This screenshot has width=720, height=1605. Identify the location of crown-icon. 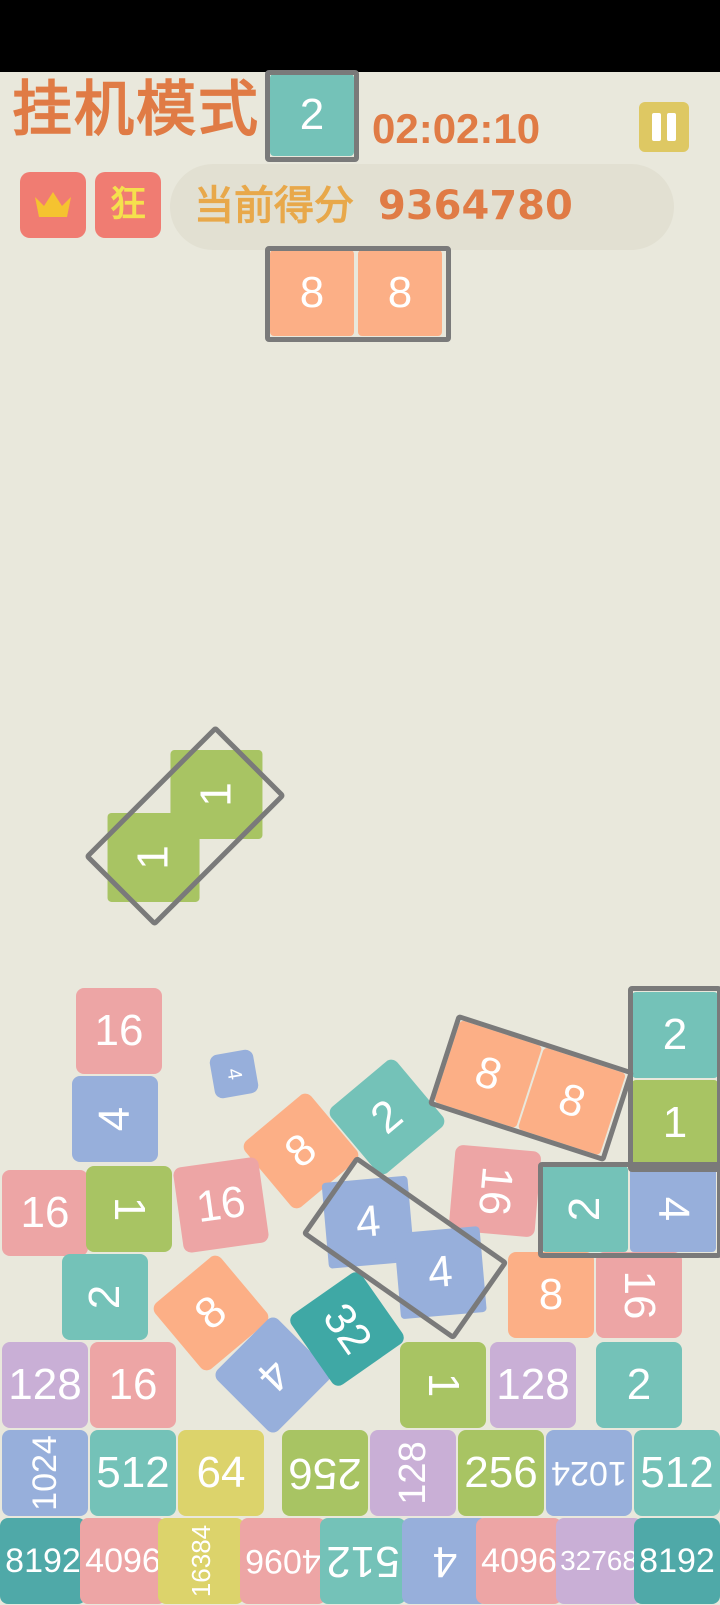
(53, 204).